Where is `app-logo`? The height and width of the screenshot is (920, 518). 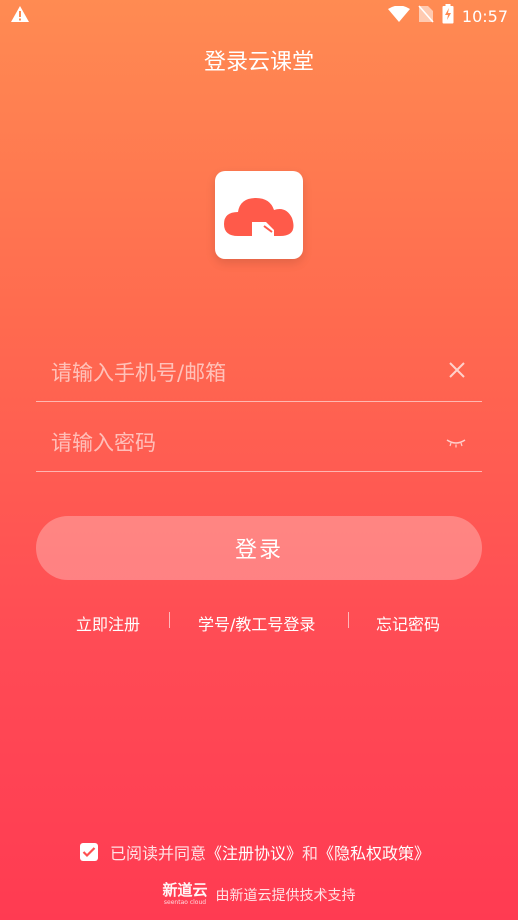
app-logo is located at coordinates (259, 215).